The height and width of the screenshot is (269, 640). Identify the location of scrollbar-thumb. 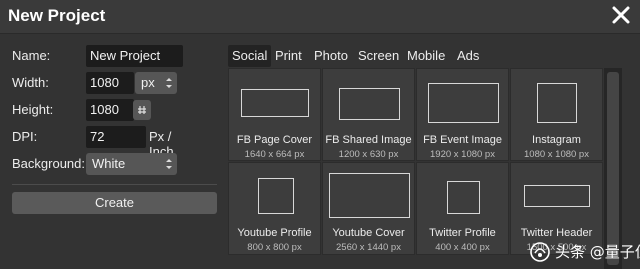
(613, 168).